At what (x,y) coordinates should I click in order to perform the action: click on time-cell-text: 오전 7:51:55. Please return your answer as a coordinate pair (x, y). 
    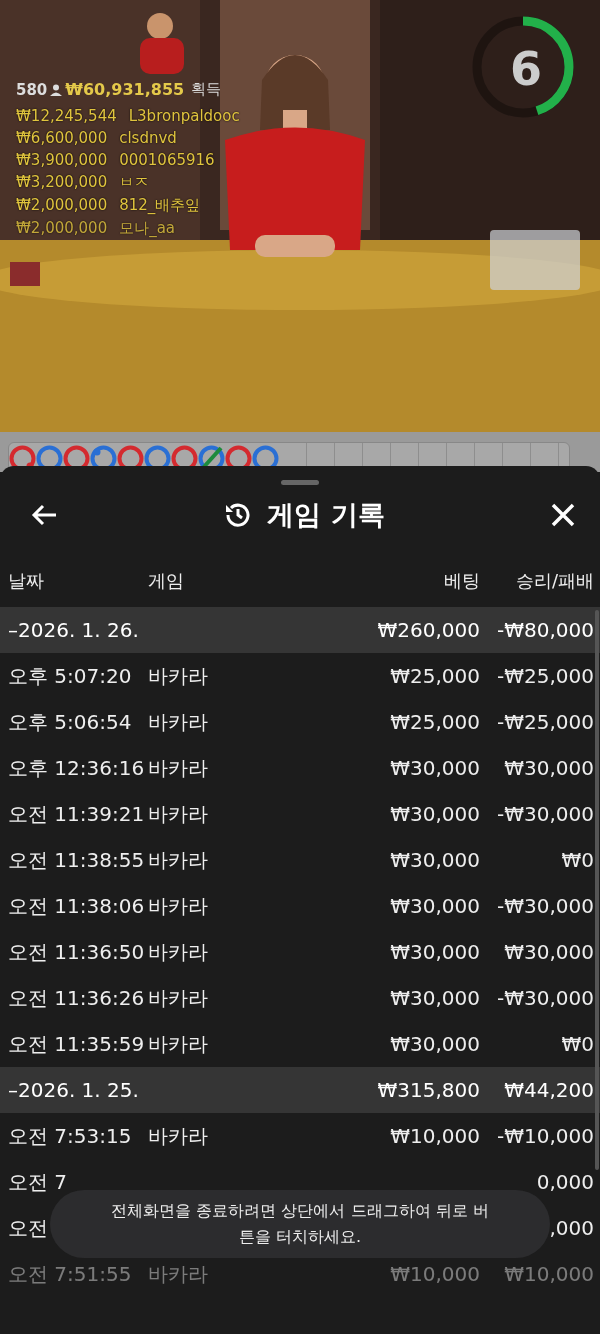
    Looking at the image, I should click on (70, 1274).